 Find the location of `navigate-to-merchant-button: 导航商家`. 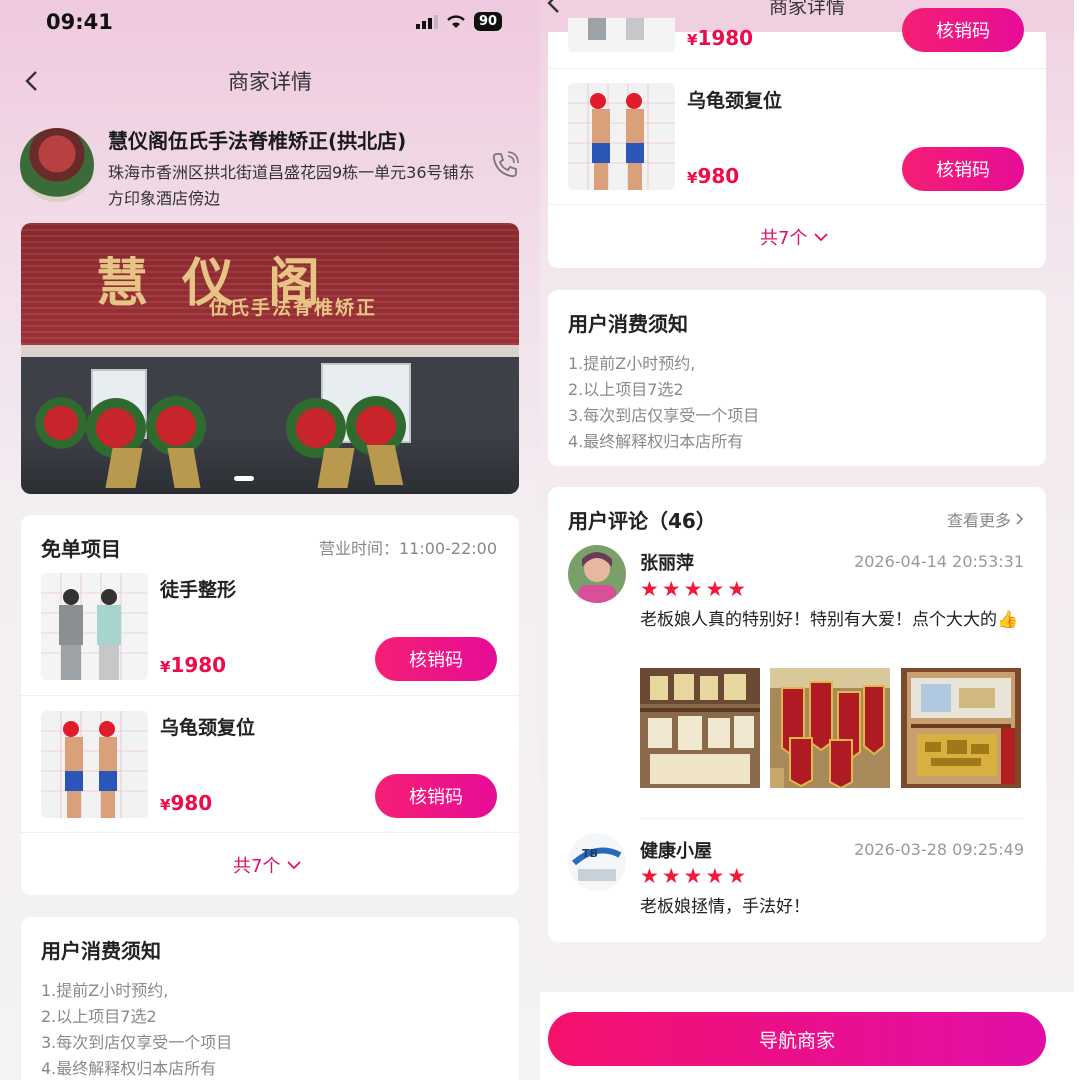

navigate-to-merchant-button: 导航商家 is located at coordinates (797, 1039).